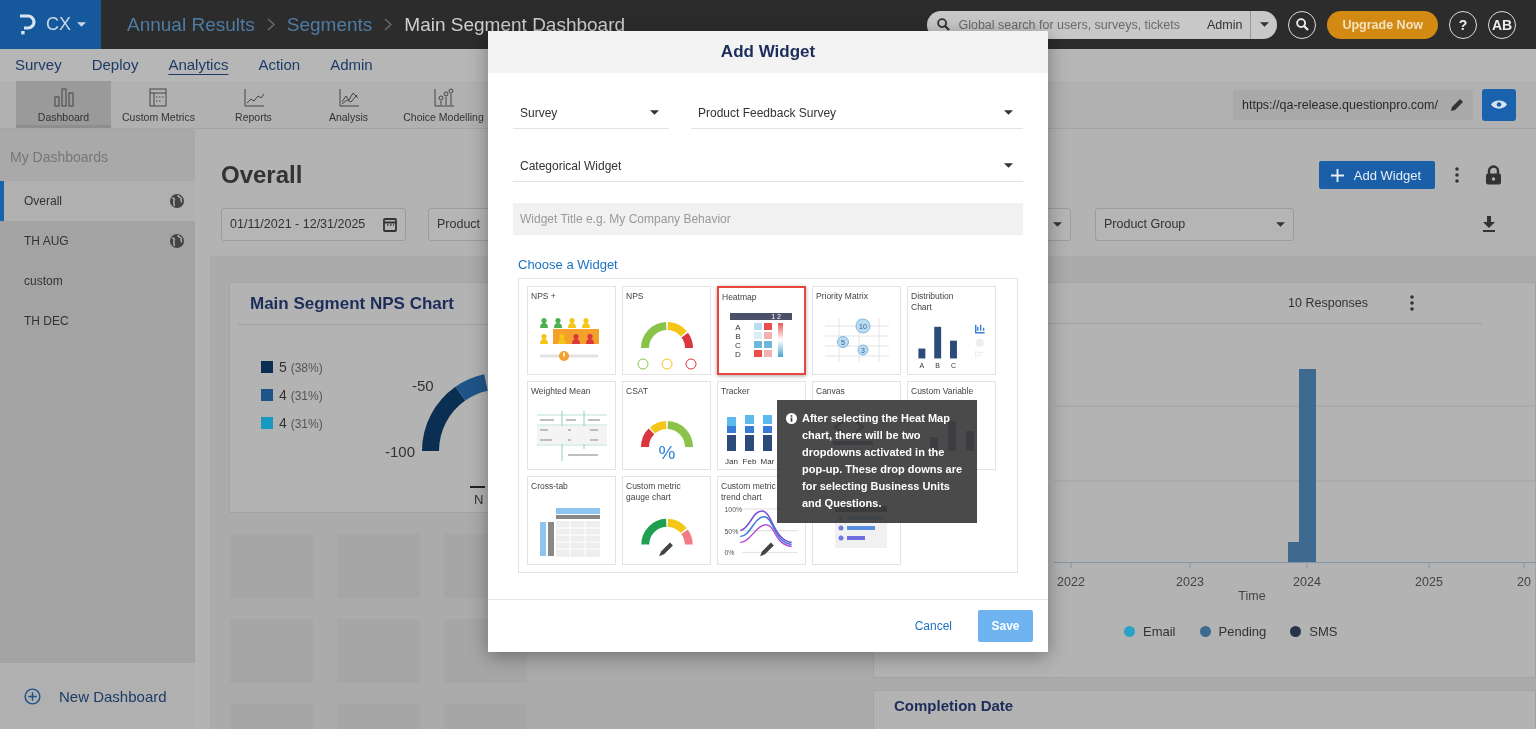 This screenshot has width=1536, height=729. I want to click on url-text: https://qa-release.questionpro.com/, so click(1340, 104).